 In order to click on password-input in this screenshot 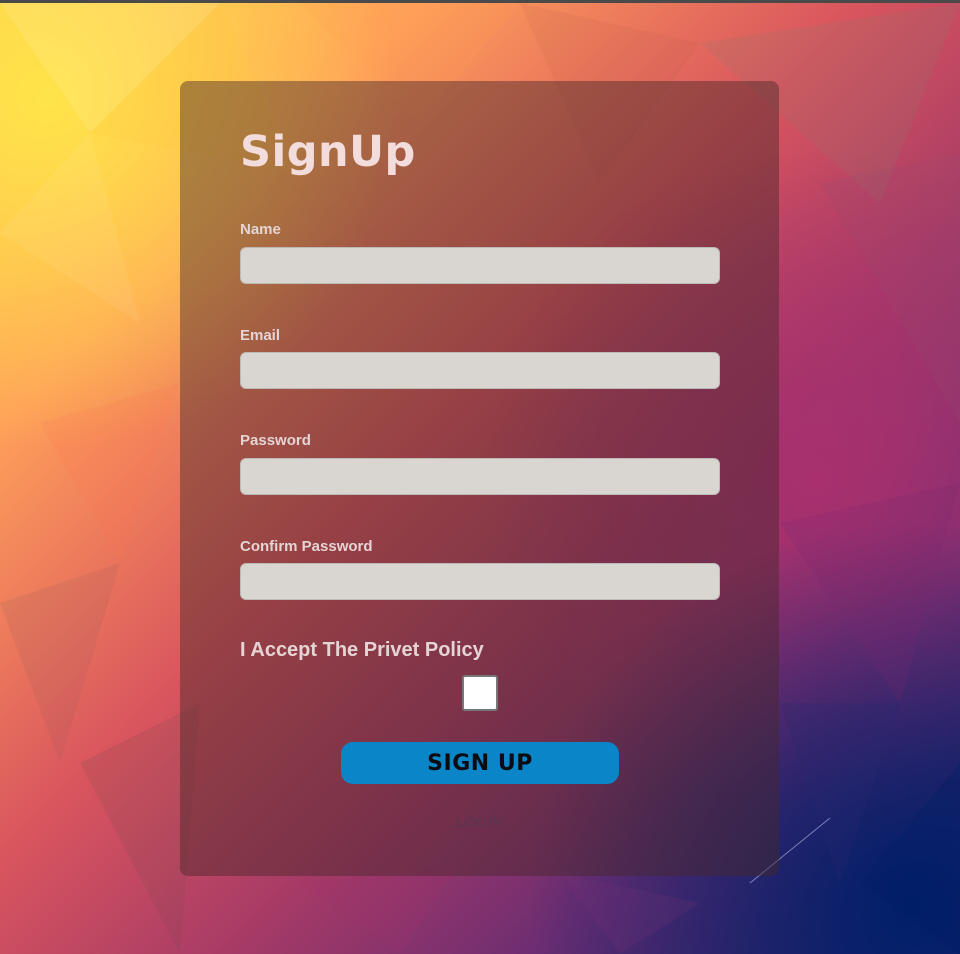, I will do `click(480, 476)`.